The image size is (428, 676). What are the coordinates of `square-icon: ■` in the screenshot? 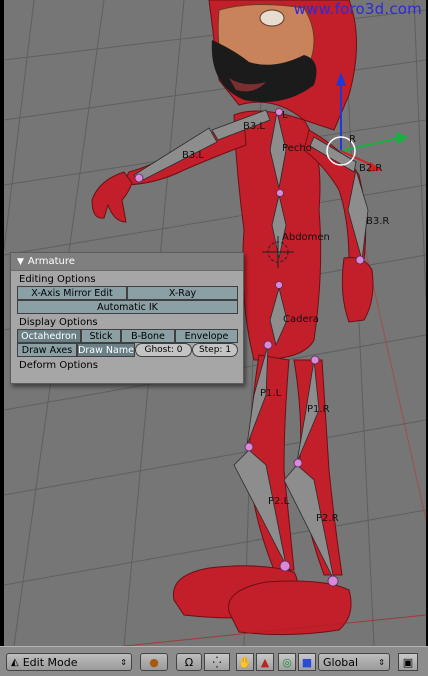 It's located at (307, 662).